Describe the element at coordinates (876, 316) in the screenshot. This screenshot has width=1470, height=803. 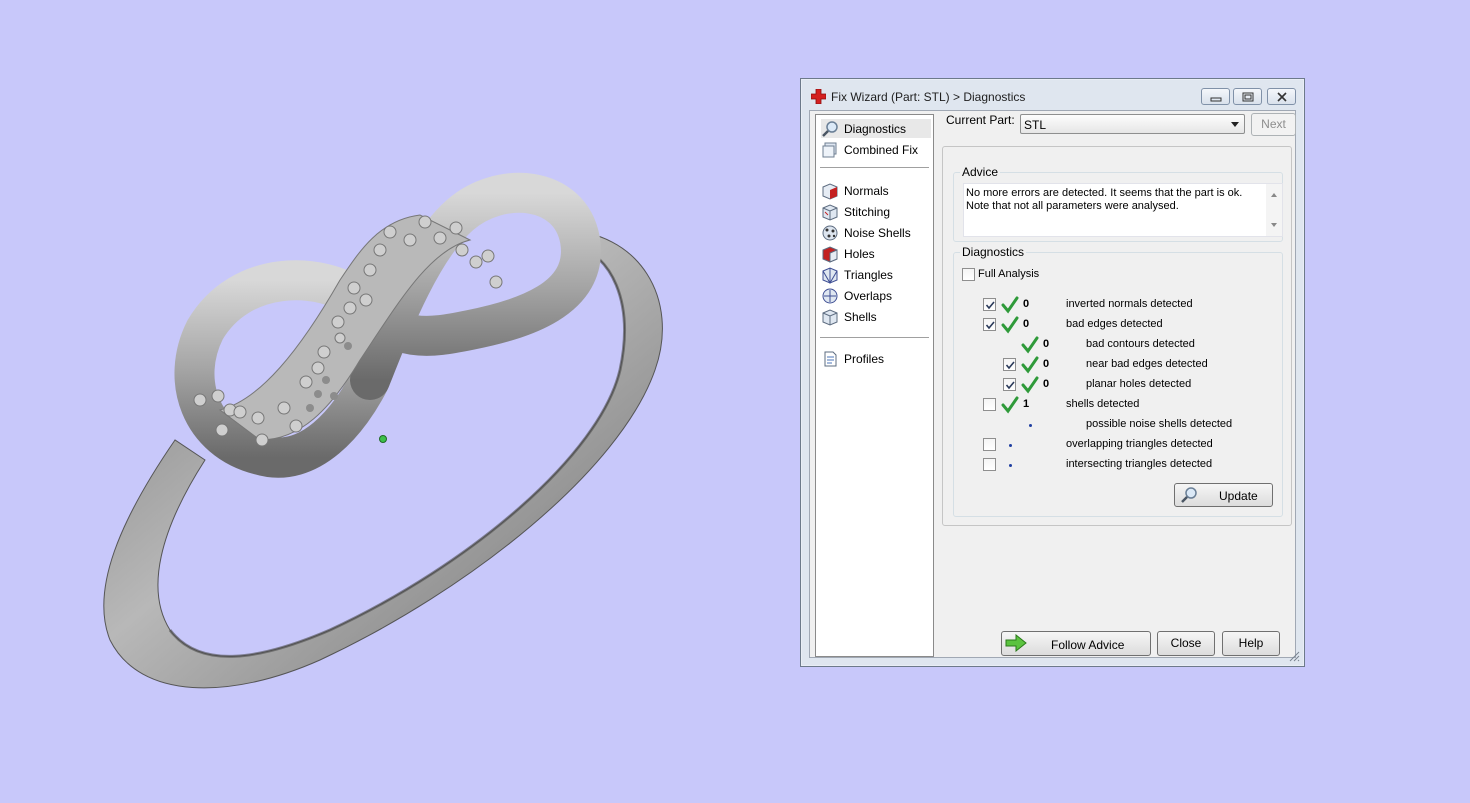
I see `nav-item-shells: Shells` at that location.